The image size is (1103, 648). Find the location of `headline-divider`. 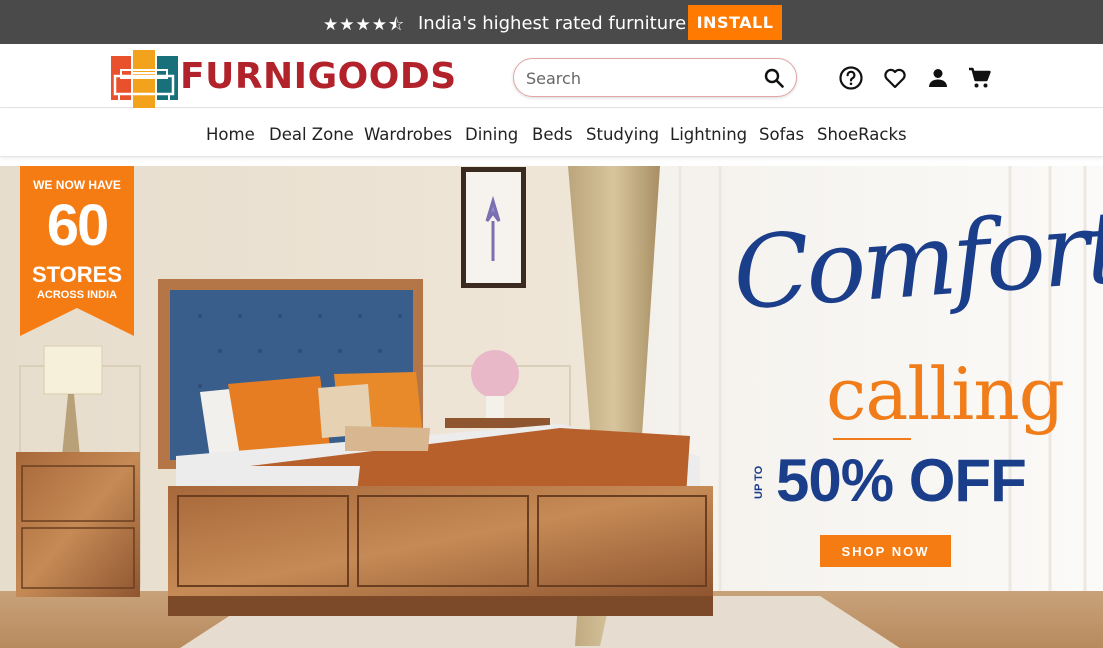

headline-divider is located at coordinates (872, 439).